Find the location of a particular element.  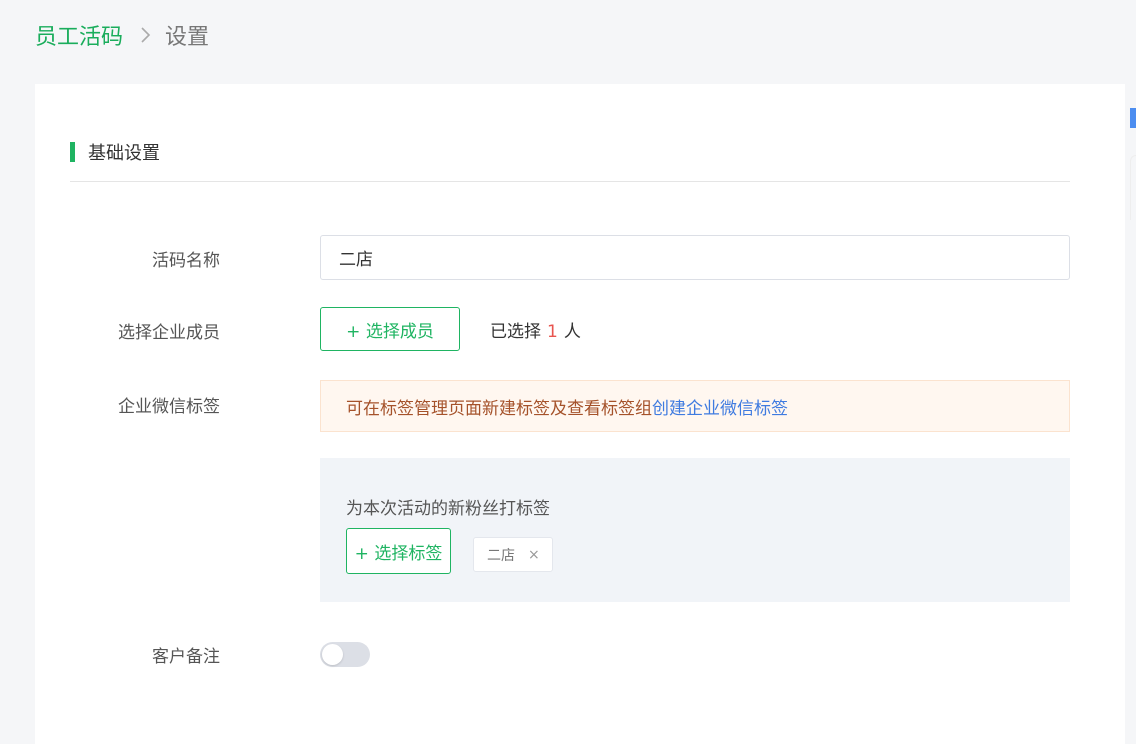

breadcrumb: 员工活码 设置 is located at coordinates (122, 35).